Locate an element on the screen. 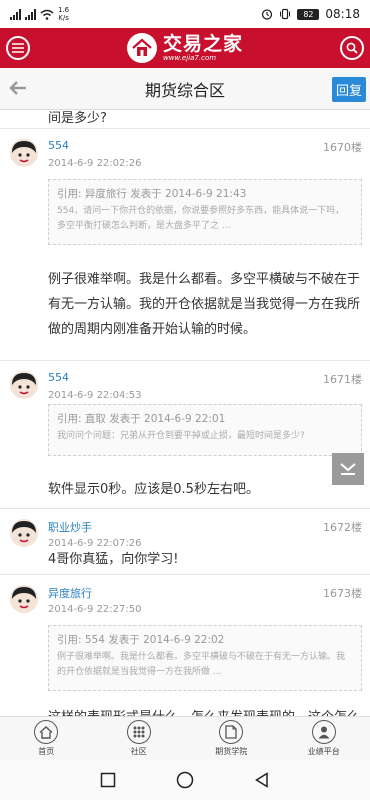  system-nav-bar is located at coordinates (185, 780).